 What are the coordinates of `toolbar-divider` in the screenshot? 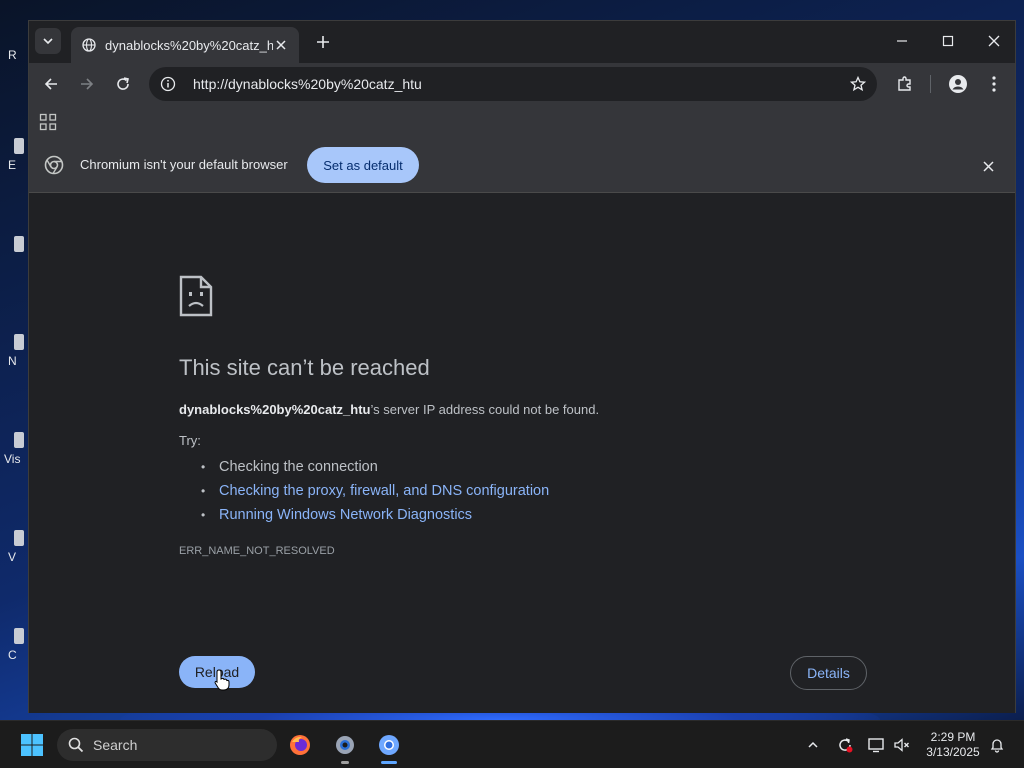 It's located at (930, 84).